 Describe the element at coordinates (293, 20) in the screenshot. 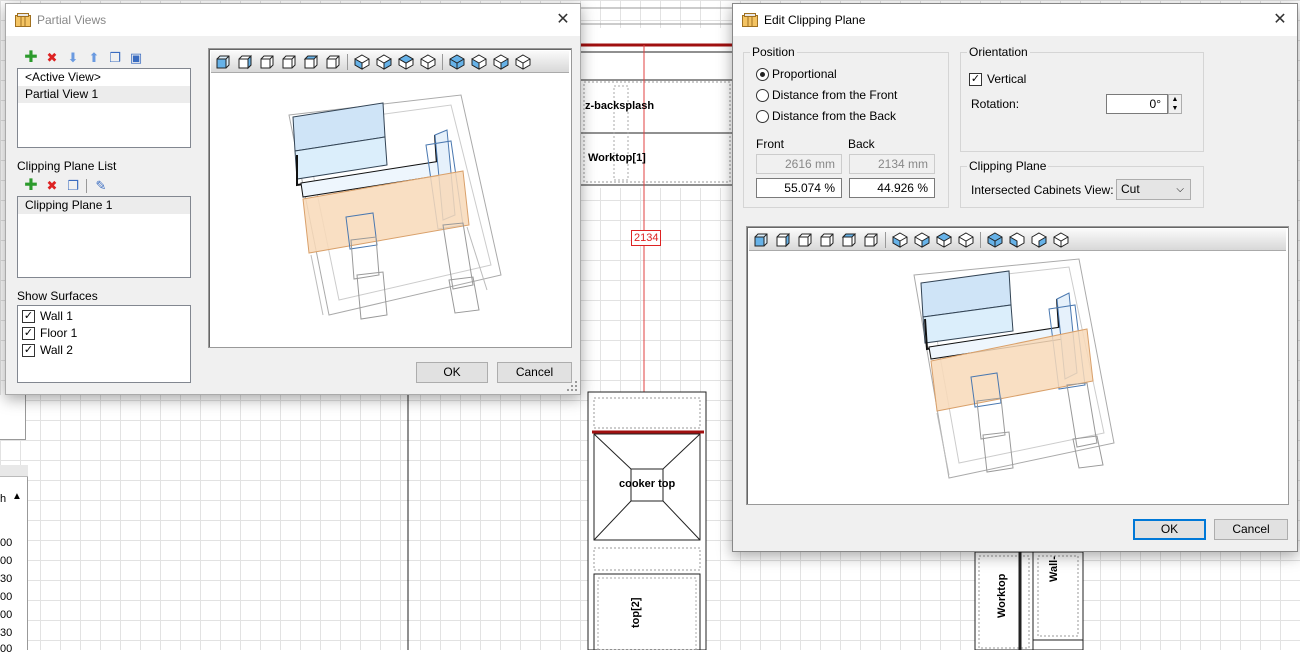

I see `partial-views-titlebar: Partial Views ✕` at that location.